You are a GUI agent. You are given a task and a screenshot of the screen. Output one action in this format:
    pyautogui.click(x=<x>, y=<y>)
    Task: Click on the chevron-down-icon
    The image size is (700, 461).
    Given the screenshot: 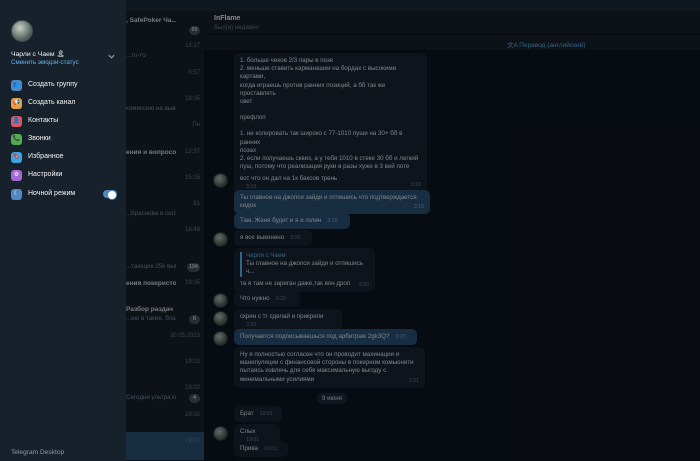 What is the action you would take?
    pyautogui.click(x=111, y=56)
    